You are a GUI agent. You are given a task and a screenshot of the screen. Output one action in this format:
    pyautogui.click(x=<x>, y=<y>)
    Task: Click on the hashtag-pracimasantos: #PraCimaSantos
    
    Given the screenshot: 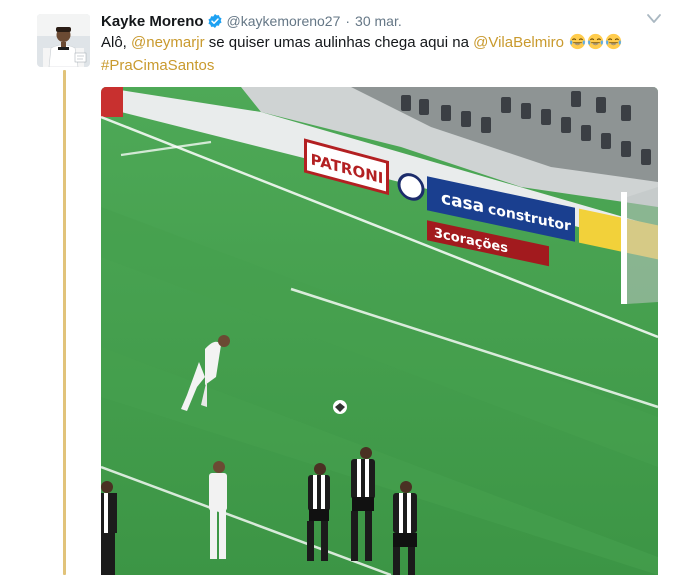 What is the action you would take?
    pyautogui.click(x=157, y=65)
    